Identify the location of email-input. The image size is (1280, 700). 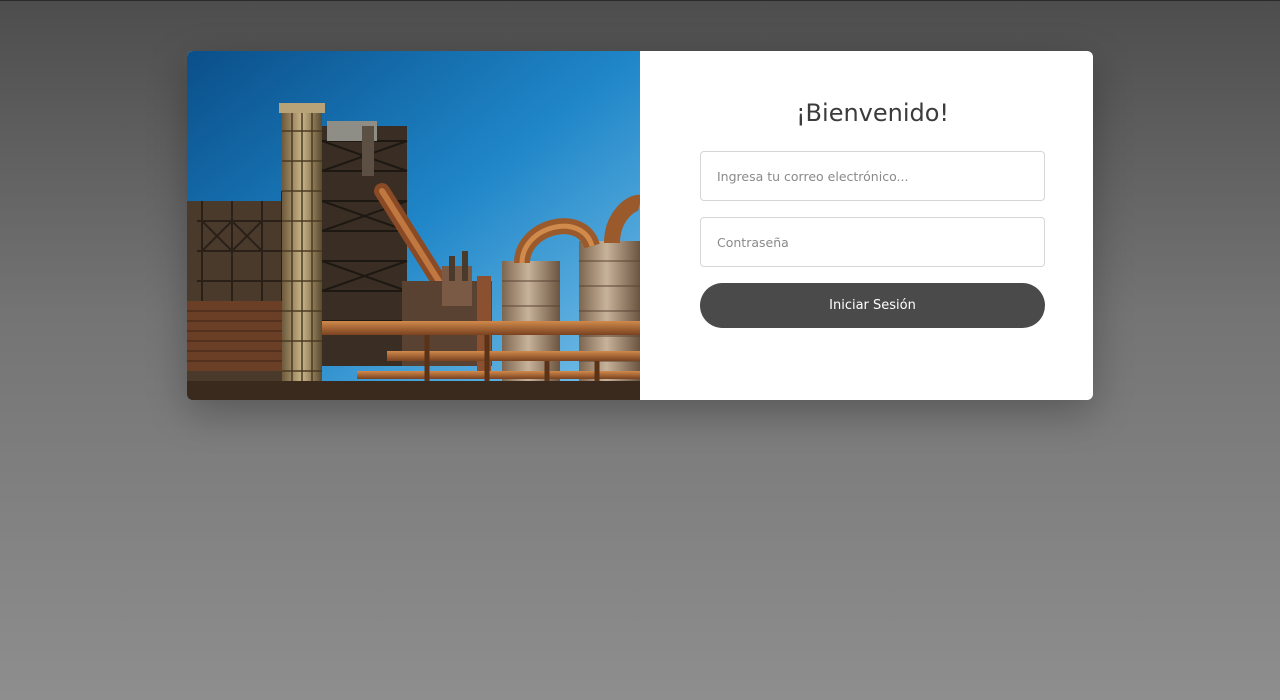
(872, 176).